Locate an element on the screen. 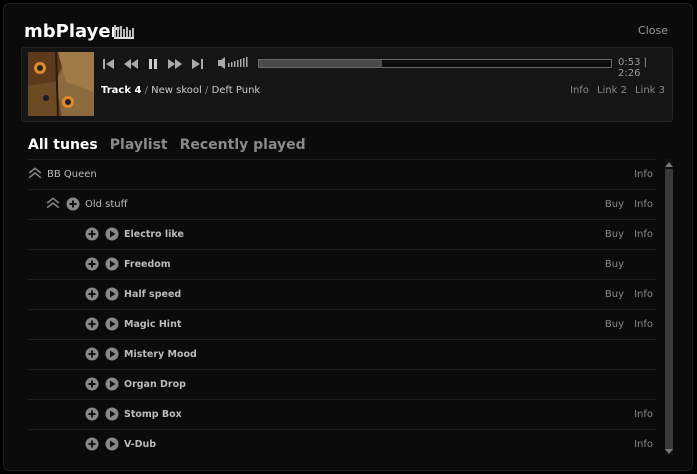 The image size is (697, 474). volume-icon is located at coordinates (236, 63).